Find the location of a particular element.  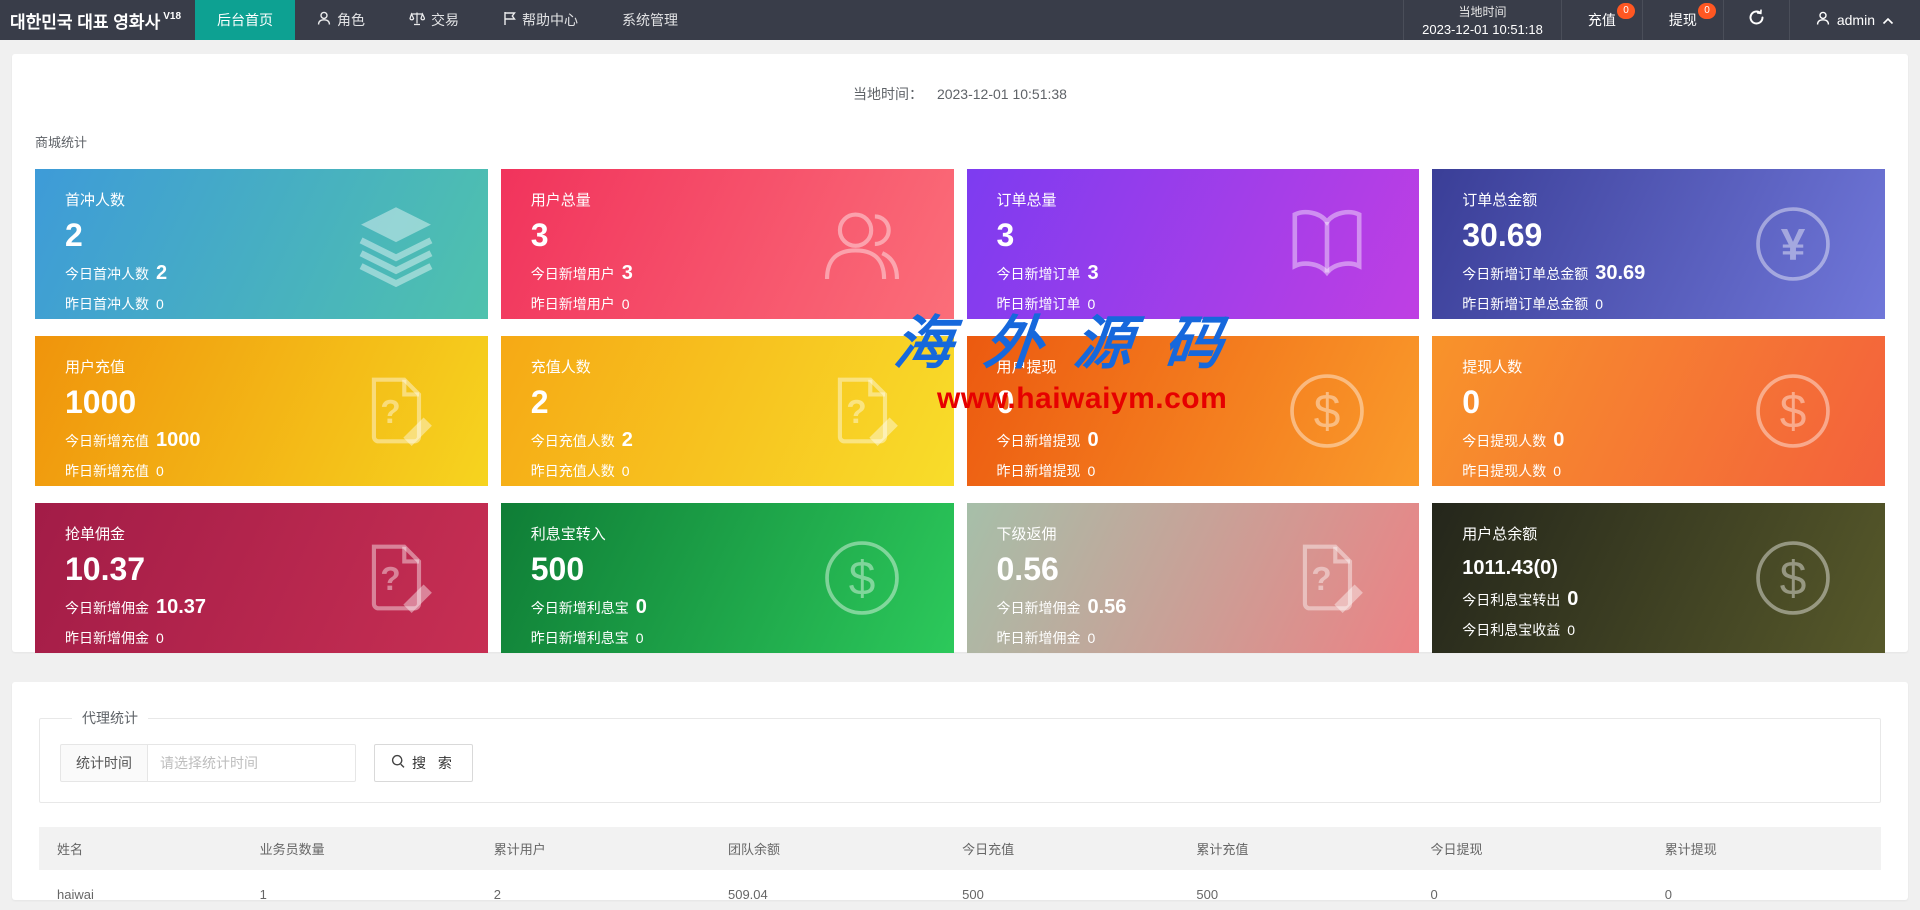

stat-card-yesterday-label: 昨日新增佣金 is located at coordinates (107, 637).